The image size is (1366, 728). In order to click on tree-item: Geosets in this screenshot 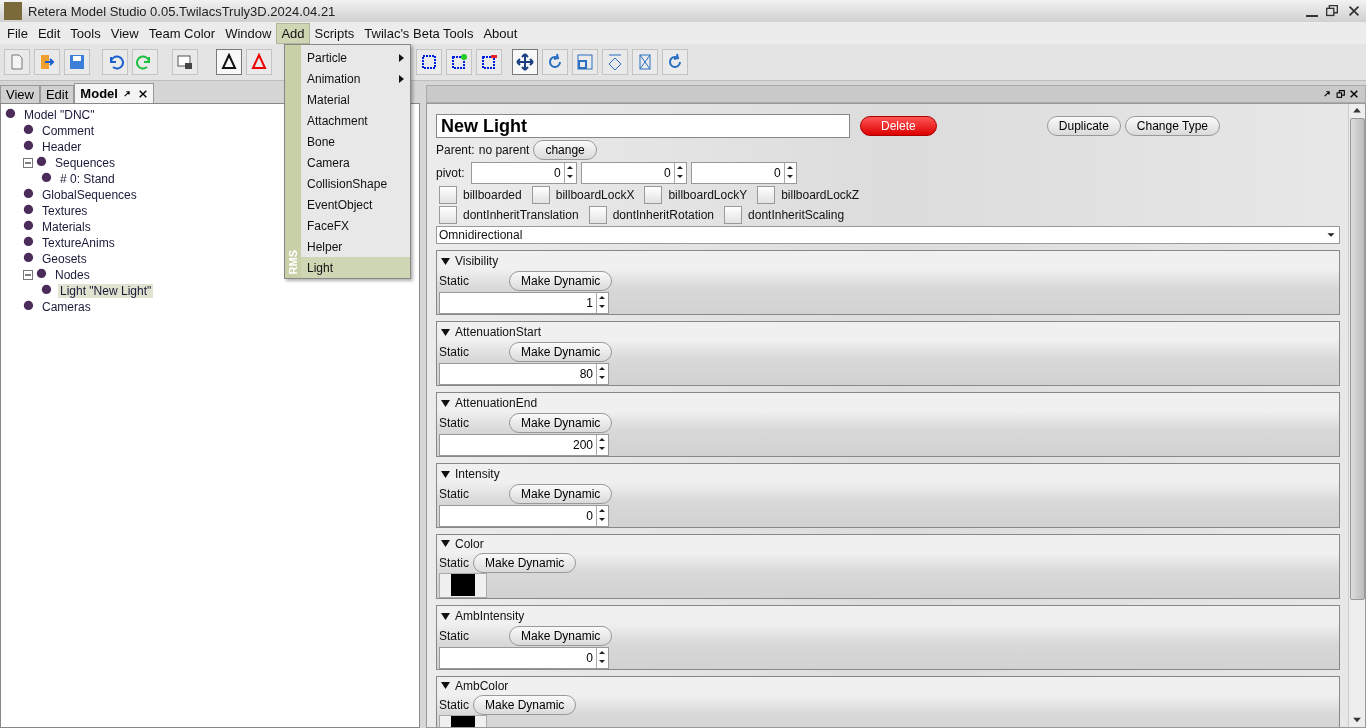, I will do `click(64, 259)`.